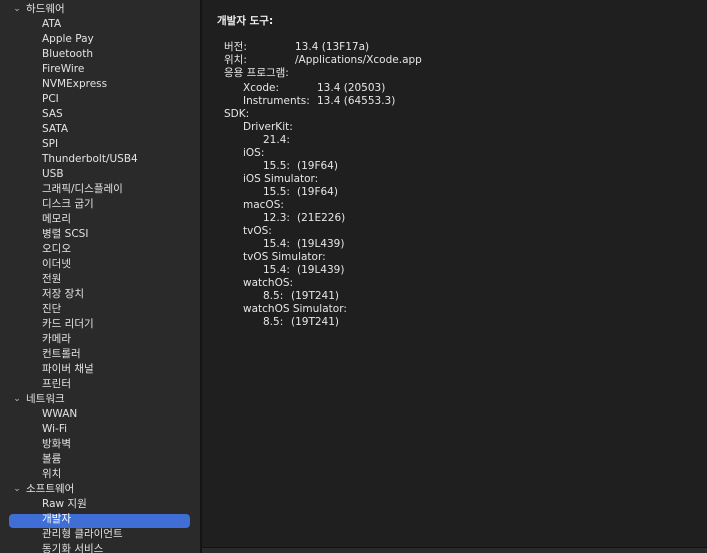 This screenshot has width=707, height=553. I want to click on detail-title: 개발자 도구:, so click(245, 21).